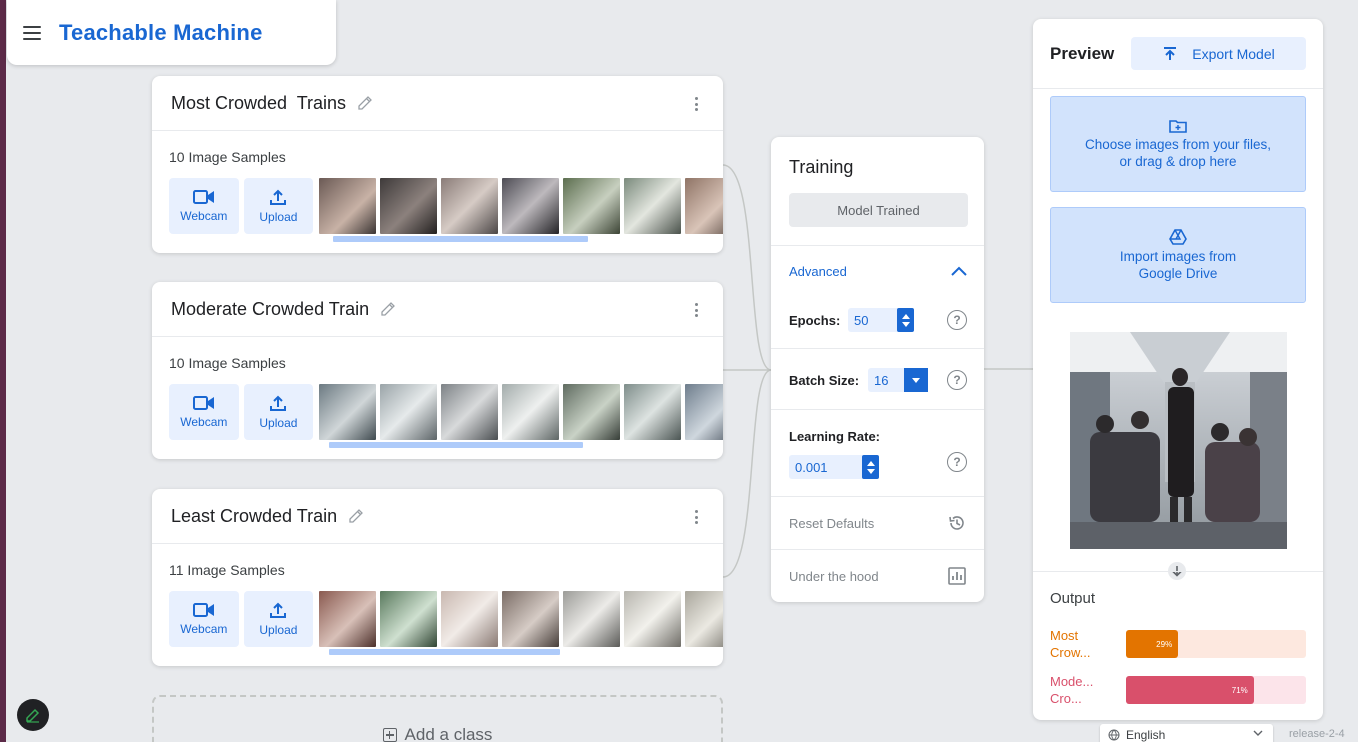 This screenshot has height=742, width=1358. Describe the element at coordinates (1218, 53) in the screenshot. I see `export-model-button: Export Model` at that location.